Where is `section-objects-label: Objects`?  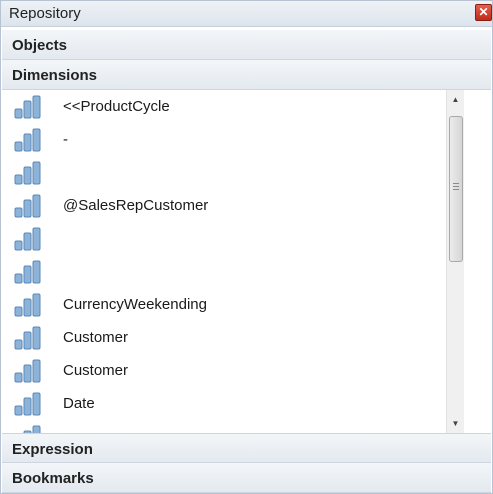
section-objects-label: Objects is located at coordinates (40, 45).